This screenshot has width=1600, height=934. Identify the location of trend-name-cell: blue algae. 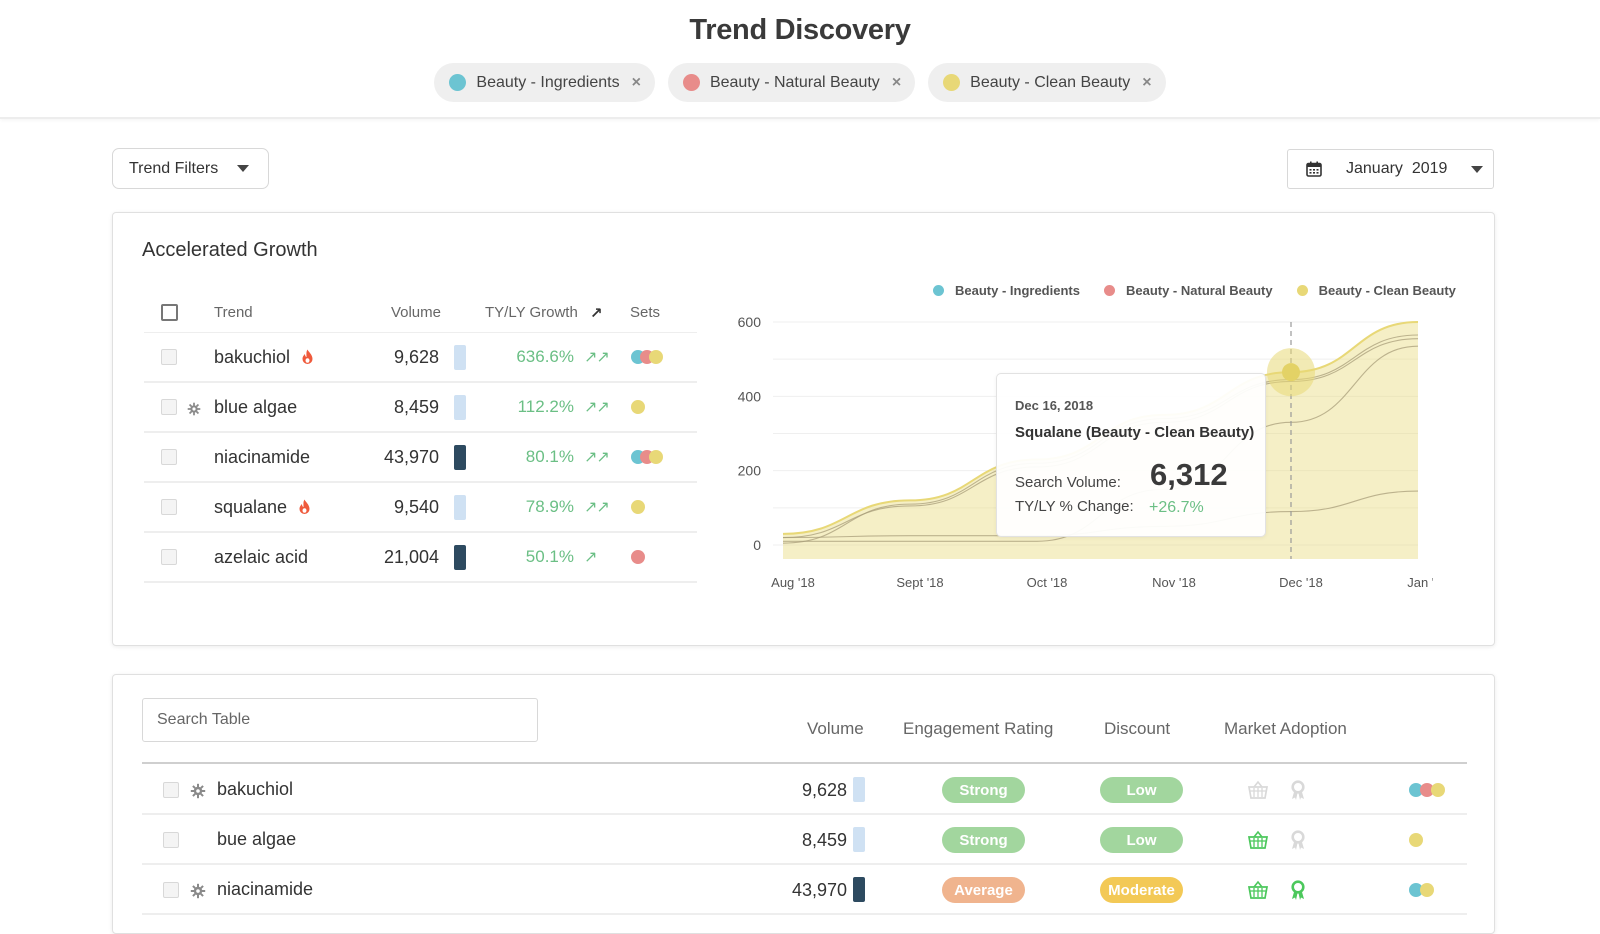
(255, 407).